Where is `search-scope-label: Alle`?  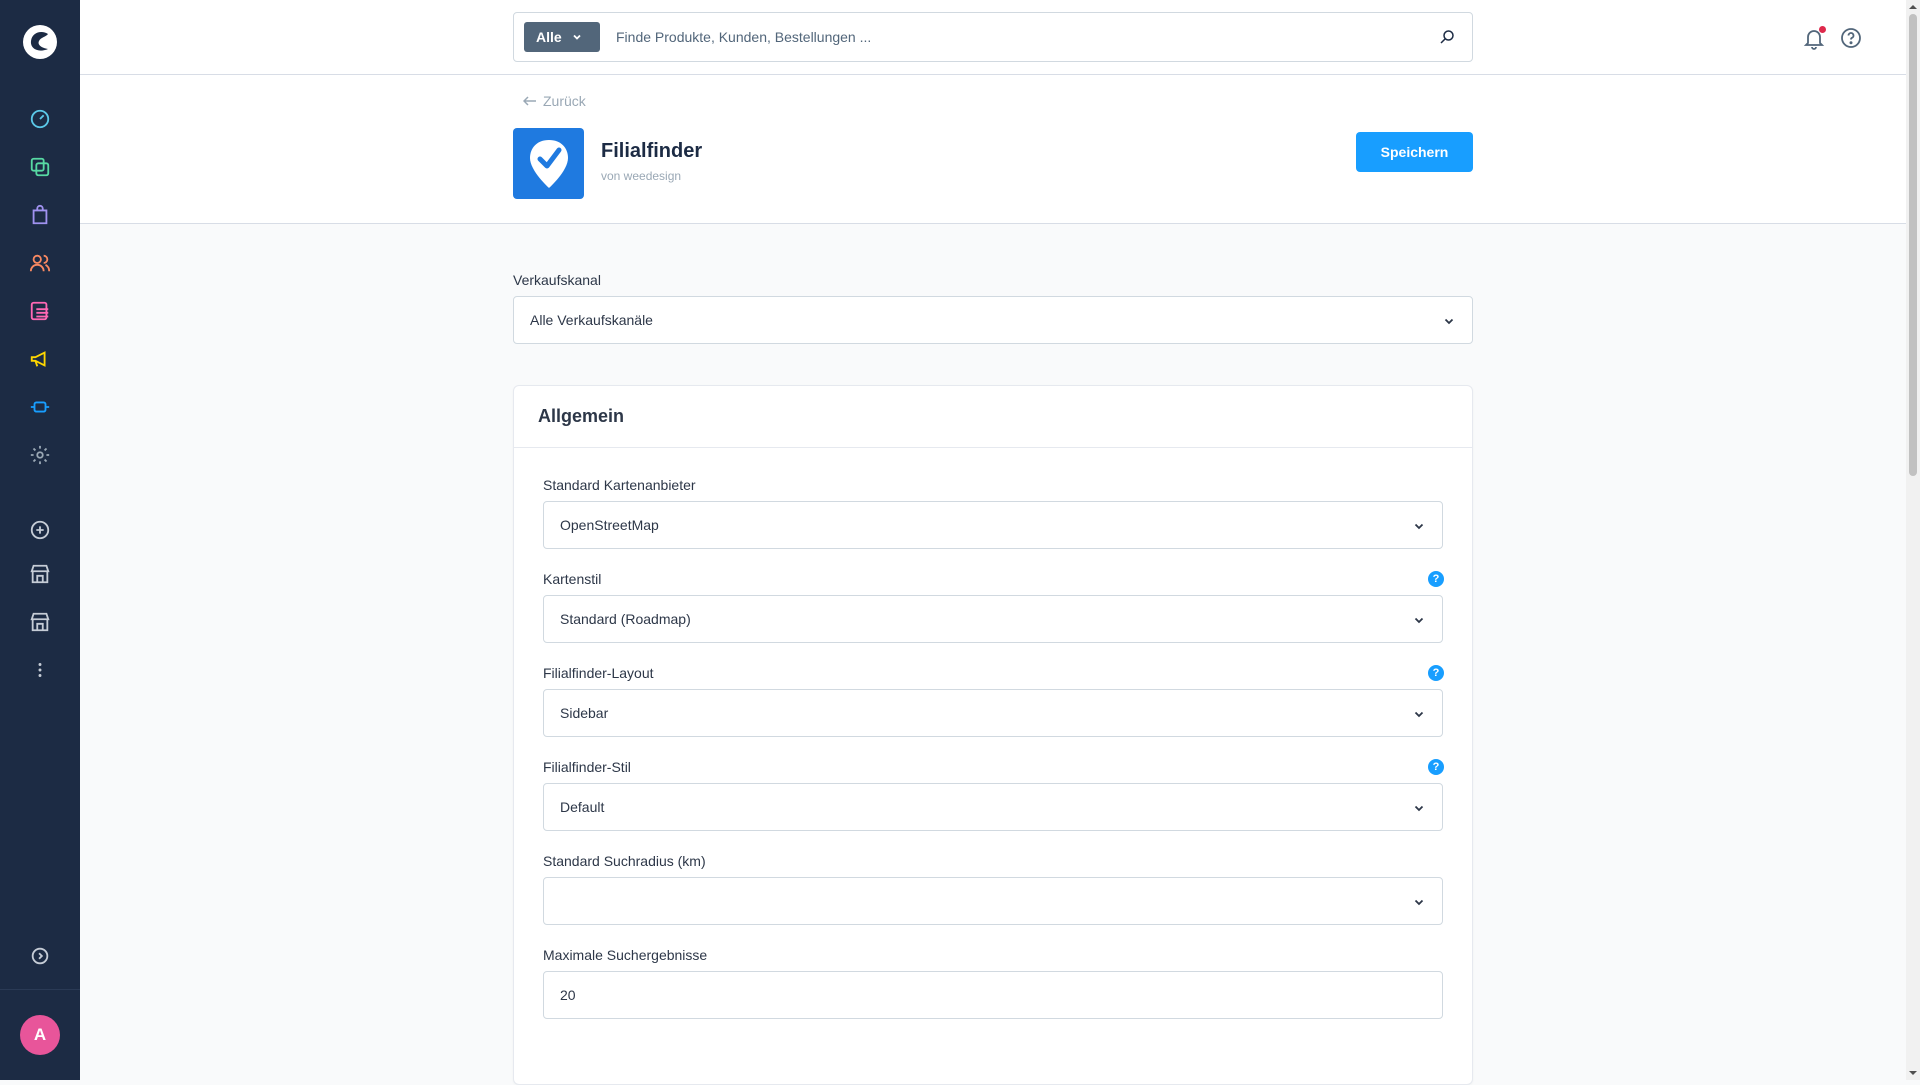 search-scope-label: Alle is located at coordinates (549, 37).